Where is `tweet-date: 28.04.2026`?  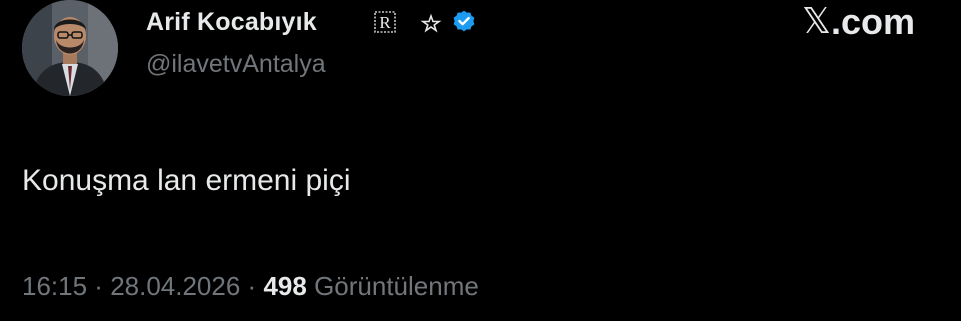
tweet-date: 28.04.2026 is located at coordinates (175, 286).